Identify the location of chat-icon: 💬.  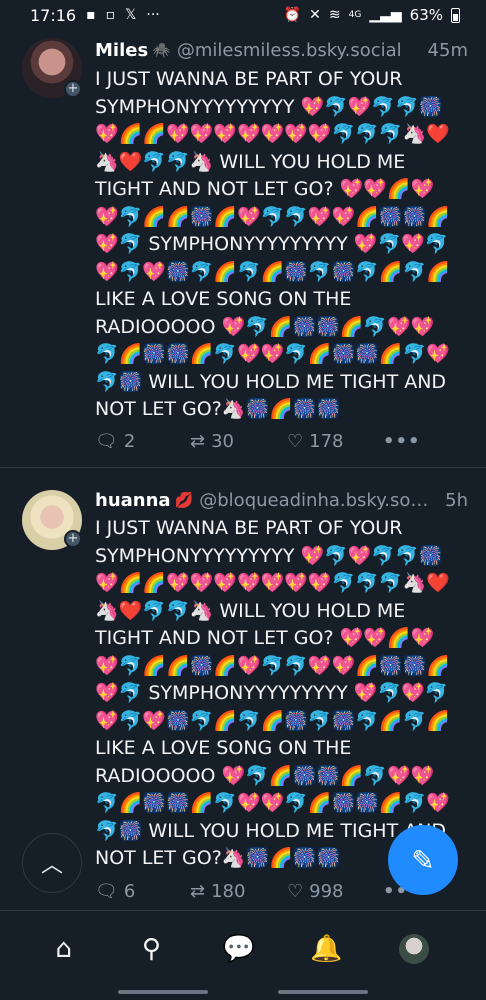
(239, 949).